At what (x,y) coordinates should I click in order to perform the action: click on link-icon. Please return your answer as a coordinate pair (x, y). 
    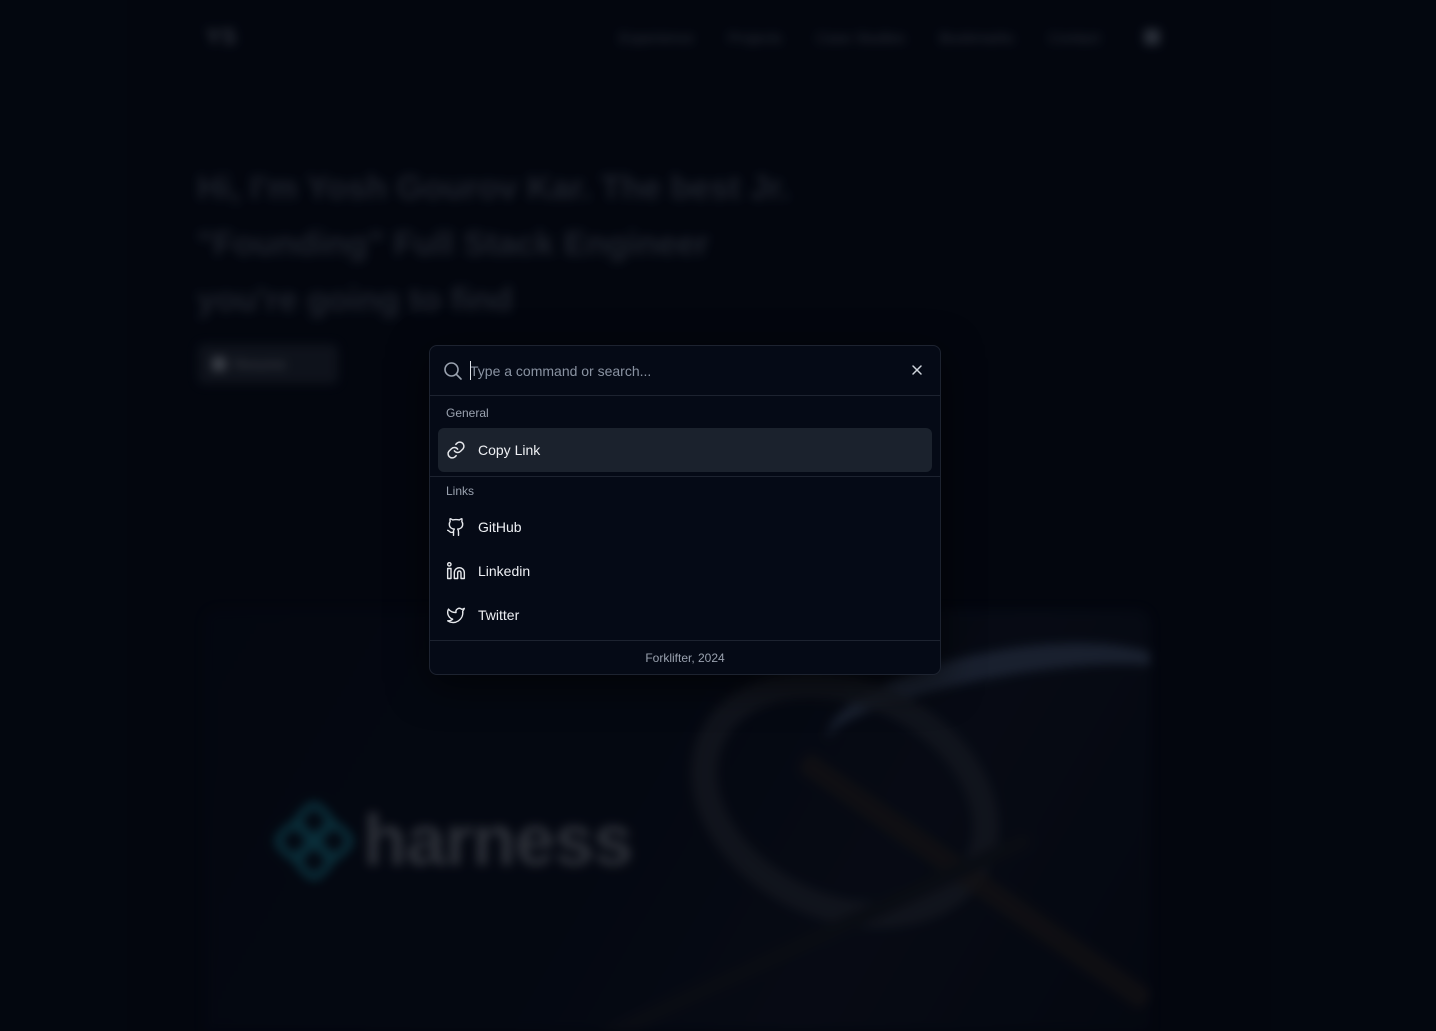
    Looking at the image, I should click on (456, 450).